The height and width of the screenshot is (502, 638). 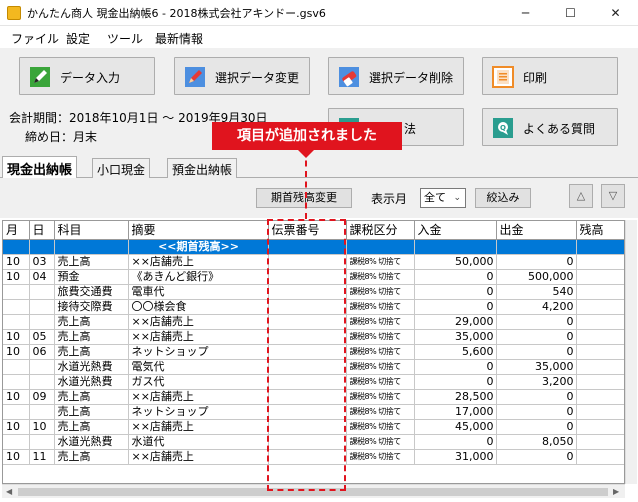 What do you see at coordinates (198, 262) in the screenshot?
I see `cell-description: ××店舗売上` at bounding box center [198, 262].